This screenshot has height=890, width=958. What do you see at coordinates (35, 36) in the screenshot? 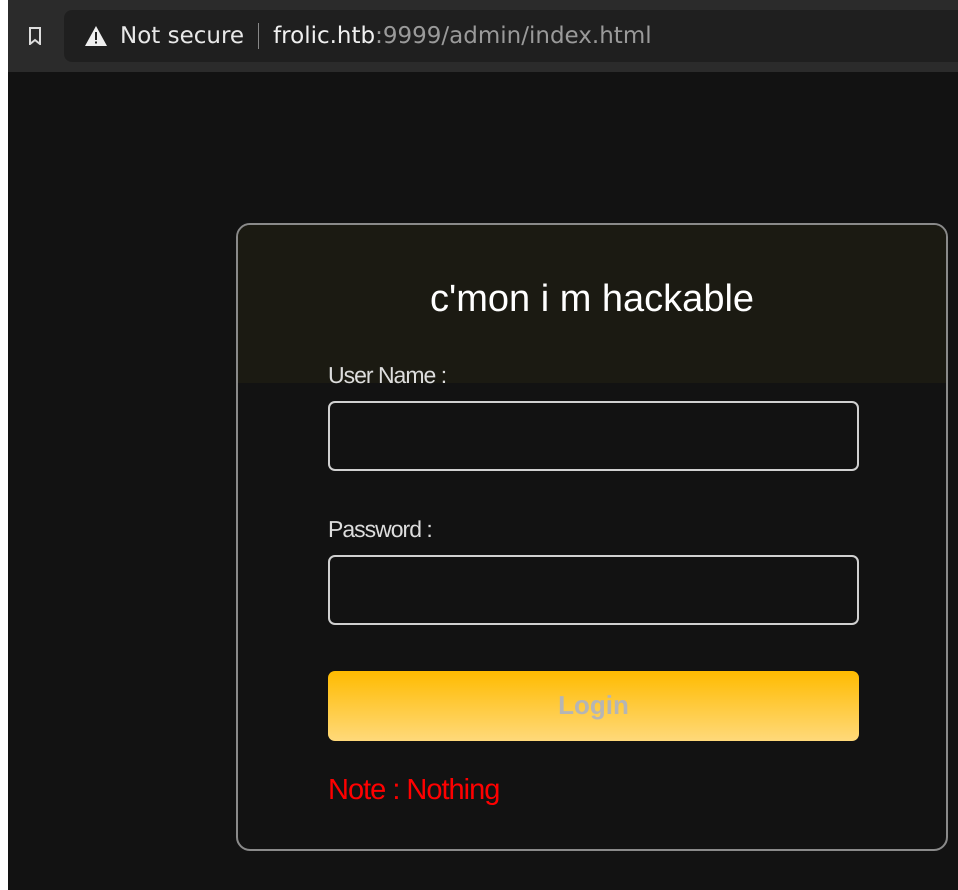
I see `bookmark-icon` at bounding box center [35, 36].